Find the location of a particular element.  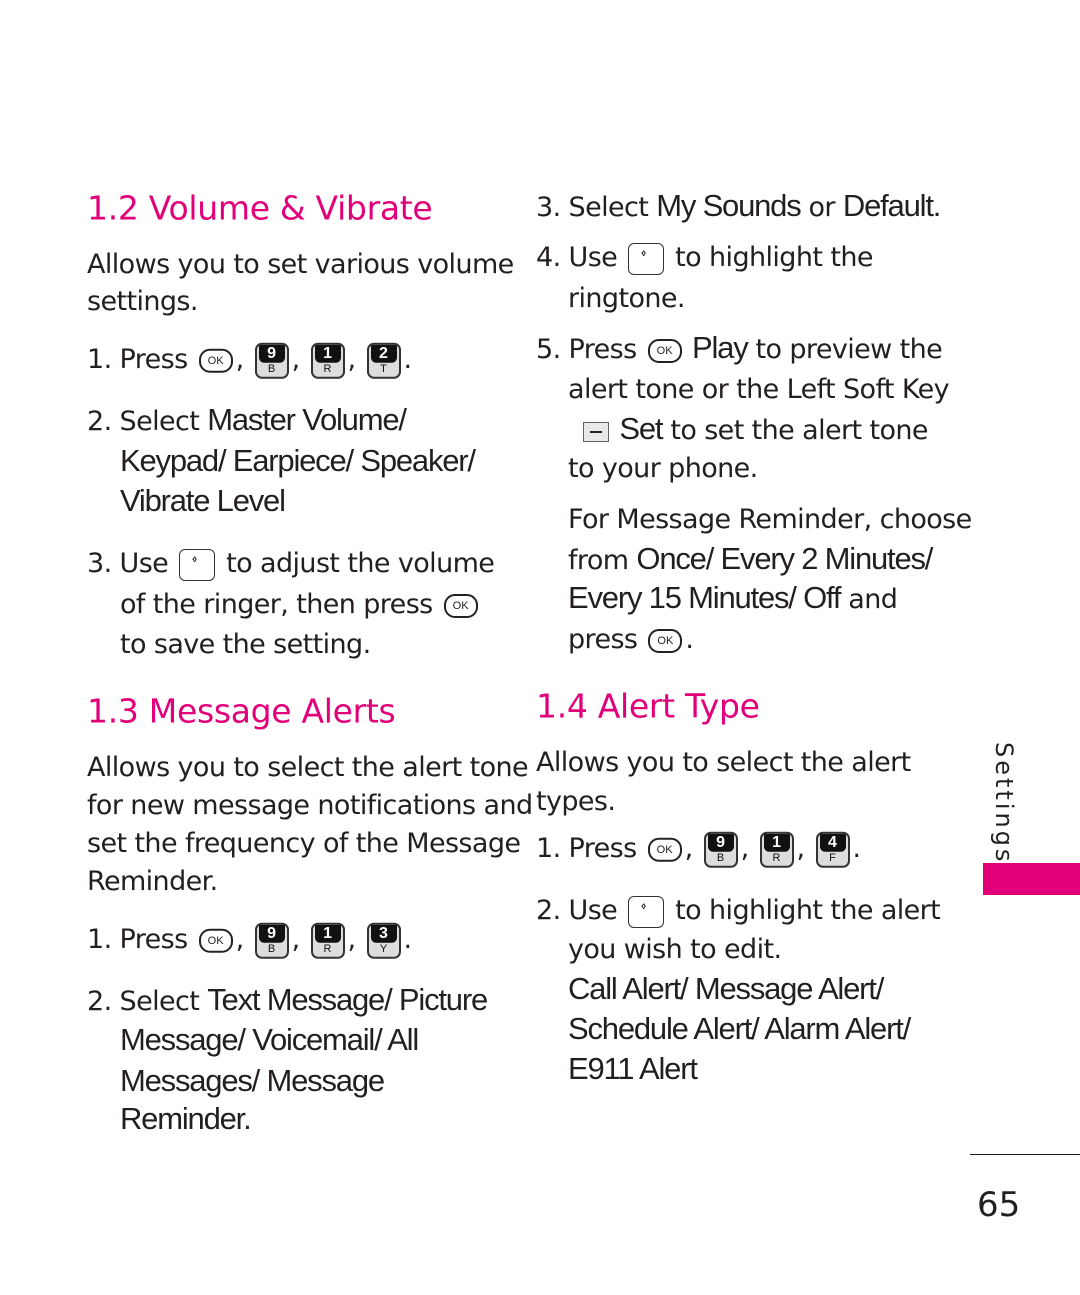

body-text: set the frequency of the Message is located at coordinates (304, 843).